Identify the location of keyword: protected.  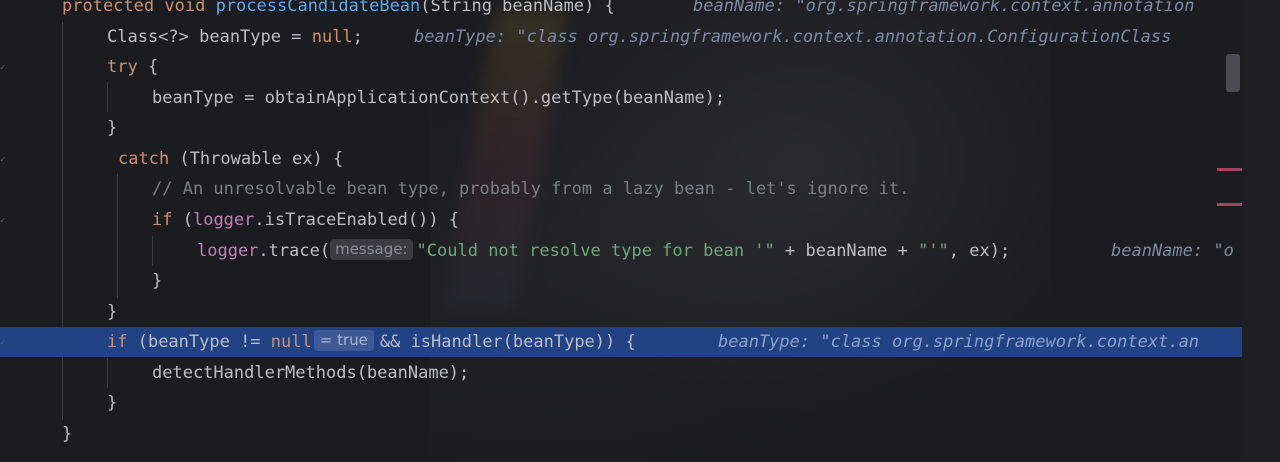
(108, 8).